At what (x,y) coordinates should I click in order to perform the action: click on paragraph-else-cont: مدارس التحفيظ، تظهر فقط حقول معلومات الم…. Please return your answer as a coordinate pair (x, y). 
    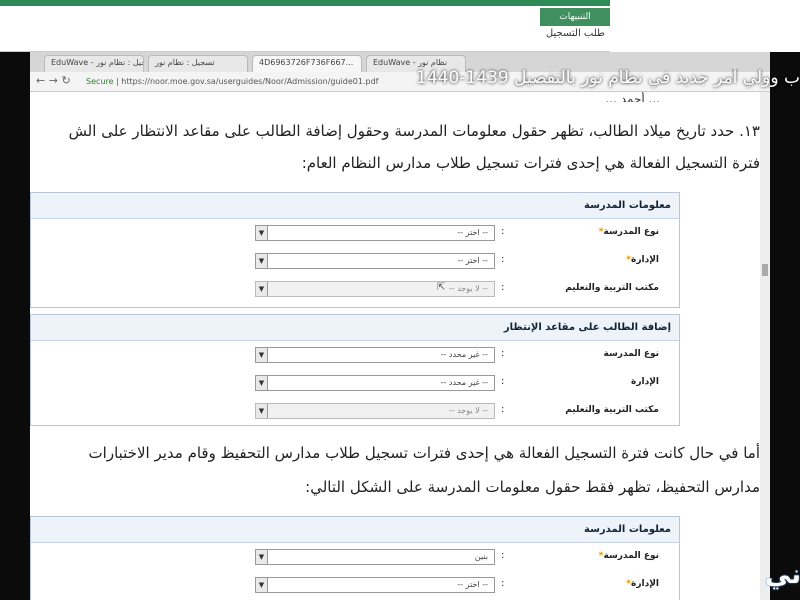
    Looking at the image, I should click on (532, 487).